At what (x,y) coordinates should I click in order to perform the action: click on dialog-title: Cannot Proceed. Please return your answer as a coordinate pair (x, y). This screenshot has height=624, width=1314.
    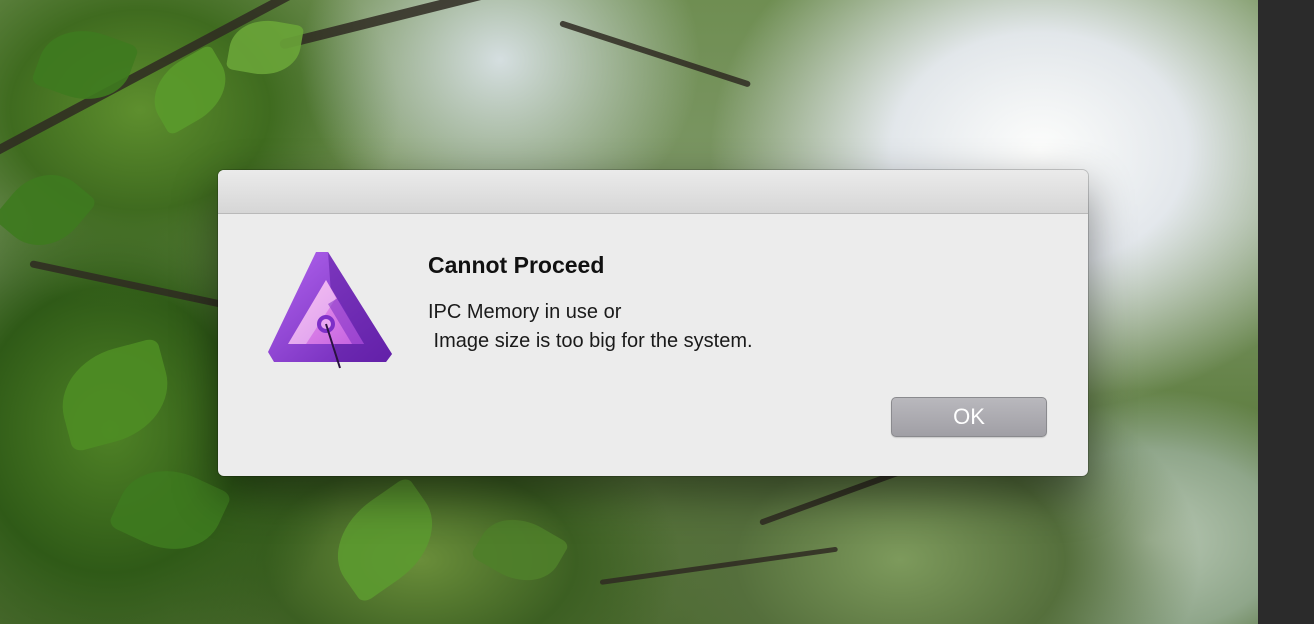
    Looking at the image, I should click on (516, 265).